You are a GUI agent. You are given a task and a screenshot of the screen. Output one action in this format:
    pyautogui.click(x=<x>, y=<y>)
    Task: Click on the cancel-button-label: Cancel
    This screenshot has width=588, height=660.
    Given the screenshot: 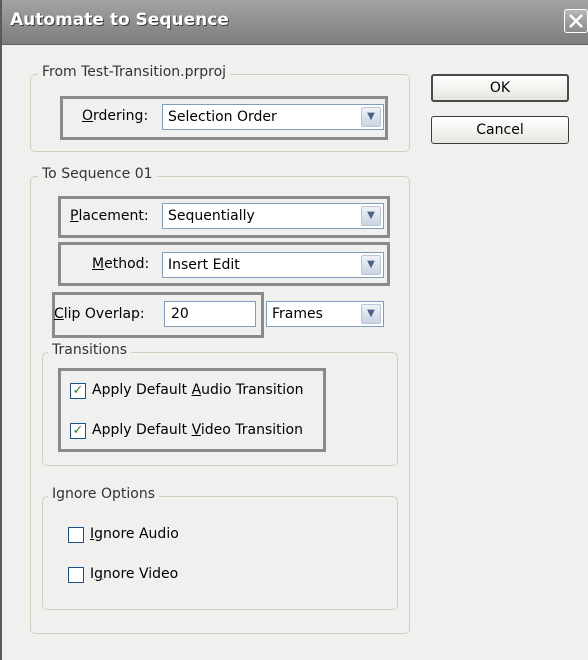 What is the action you would take?
    pyautogui.click(x=500, y=130)
    